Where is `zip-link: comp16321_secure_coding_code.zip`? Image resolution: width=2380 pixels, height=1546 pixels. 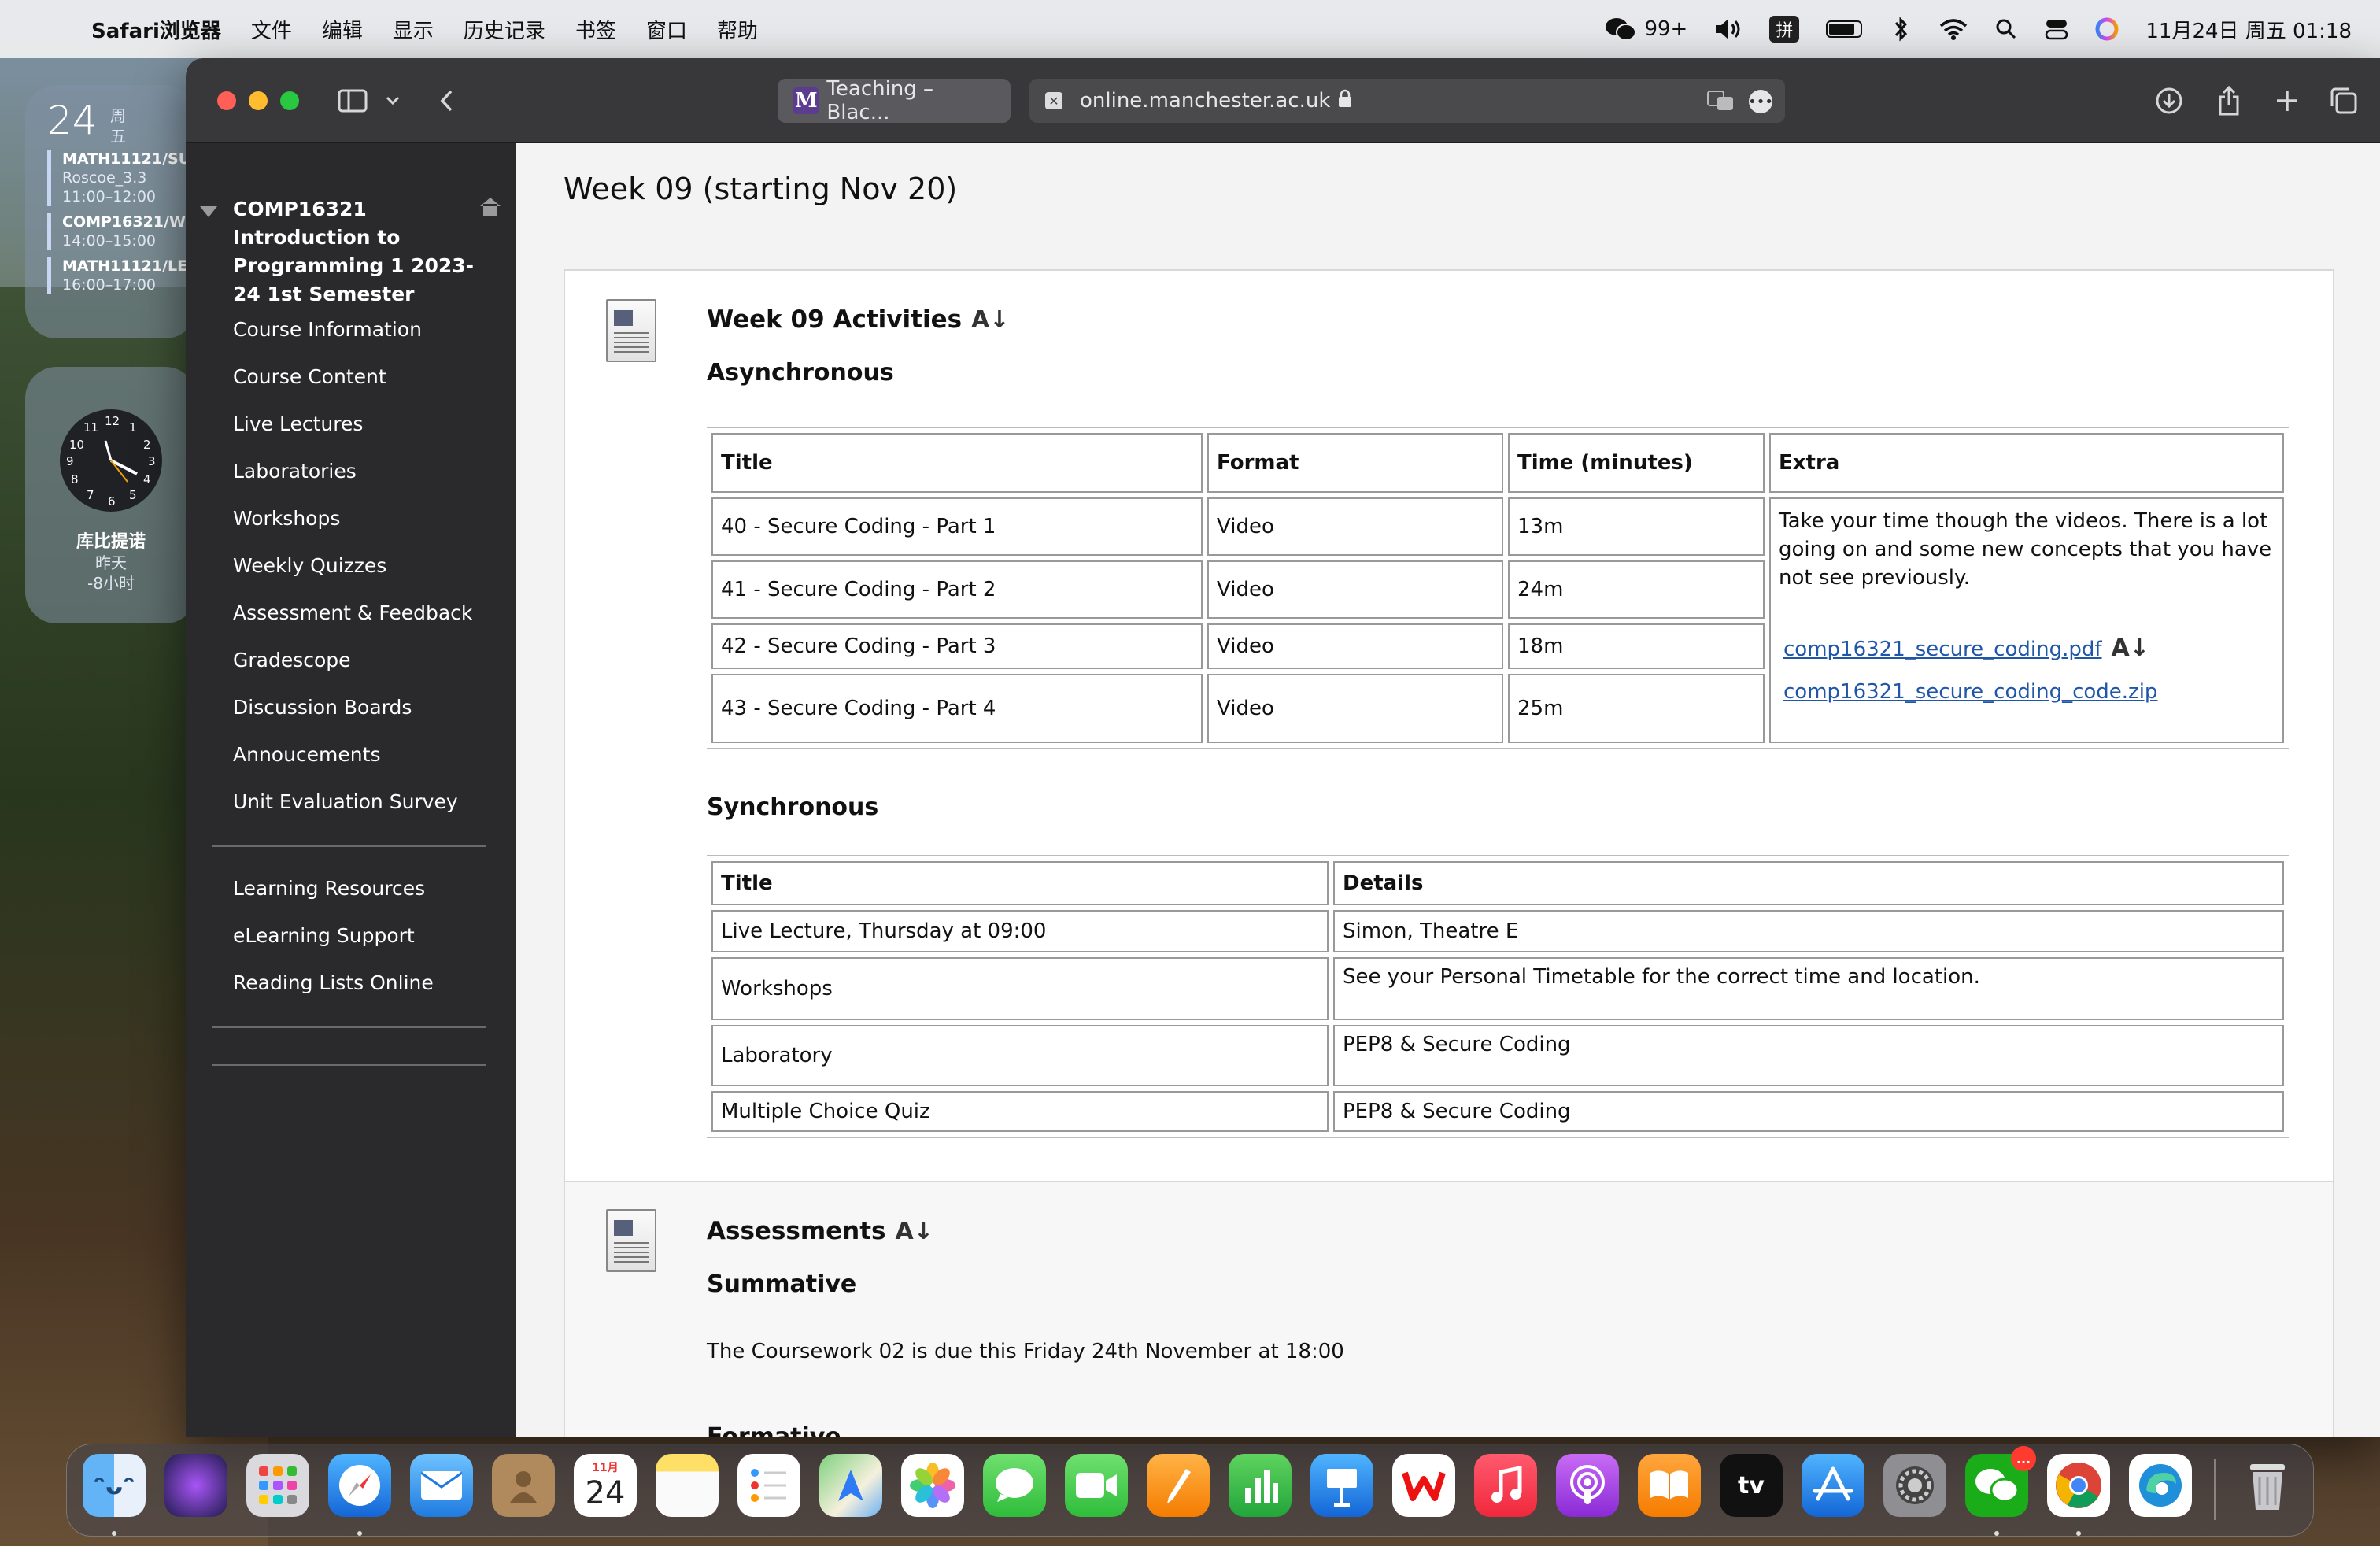
zip-link: comp16321_secure_coding_code.zip is located at coordinates (2029, 692).